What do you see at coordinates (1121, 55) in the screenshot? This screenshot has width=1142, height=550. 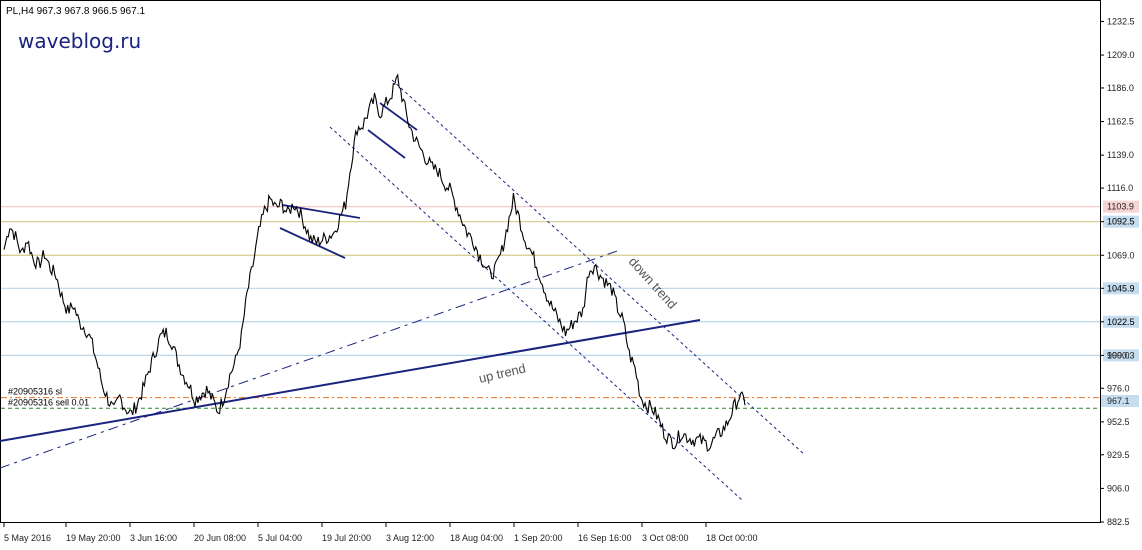 I see `y-tick-label: 1209.0` at bounding box center [1121, 55].